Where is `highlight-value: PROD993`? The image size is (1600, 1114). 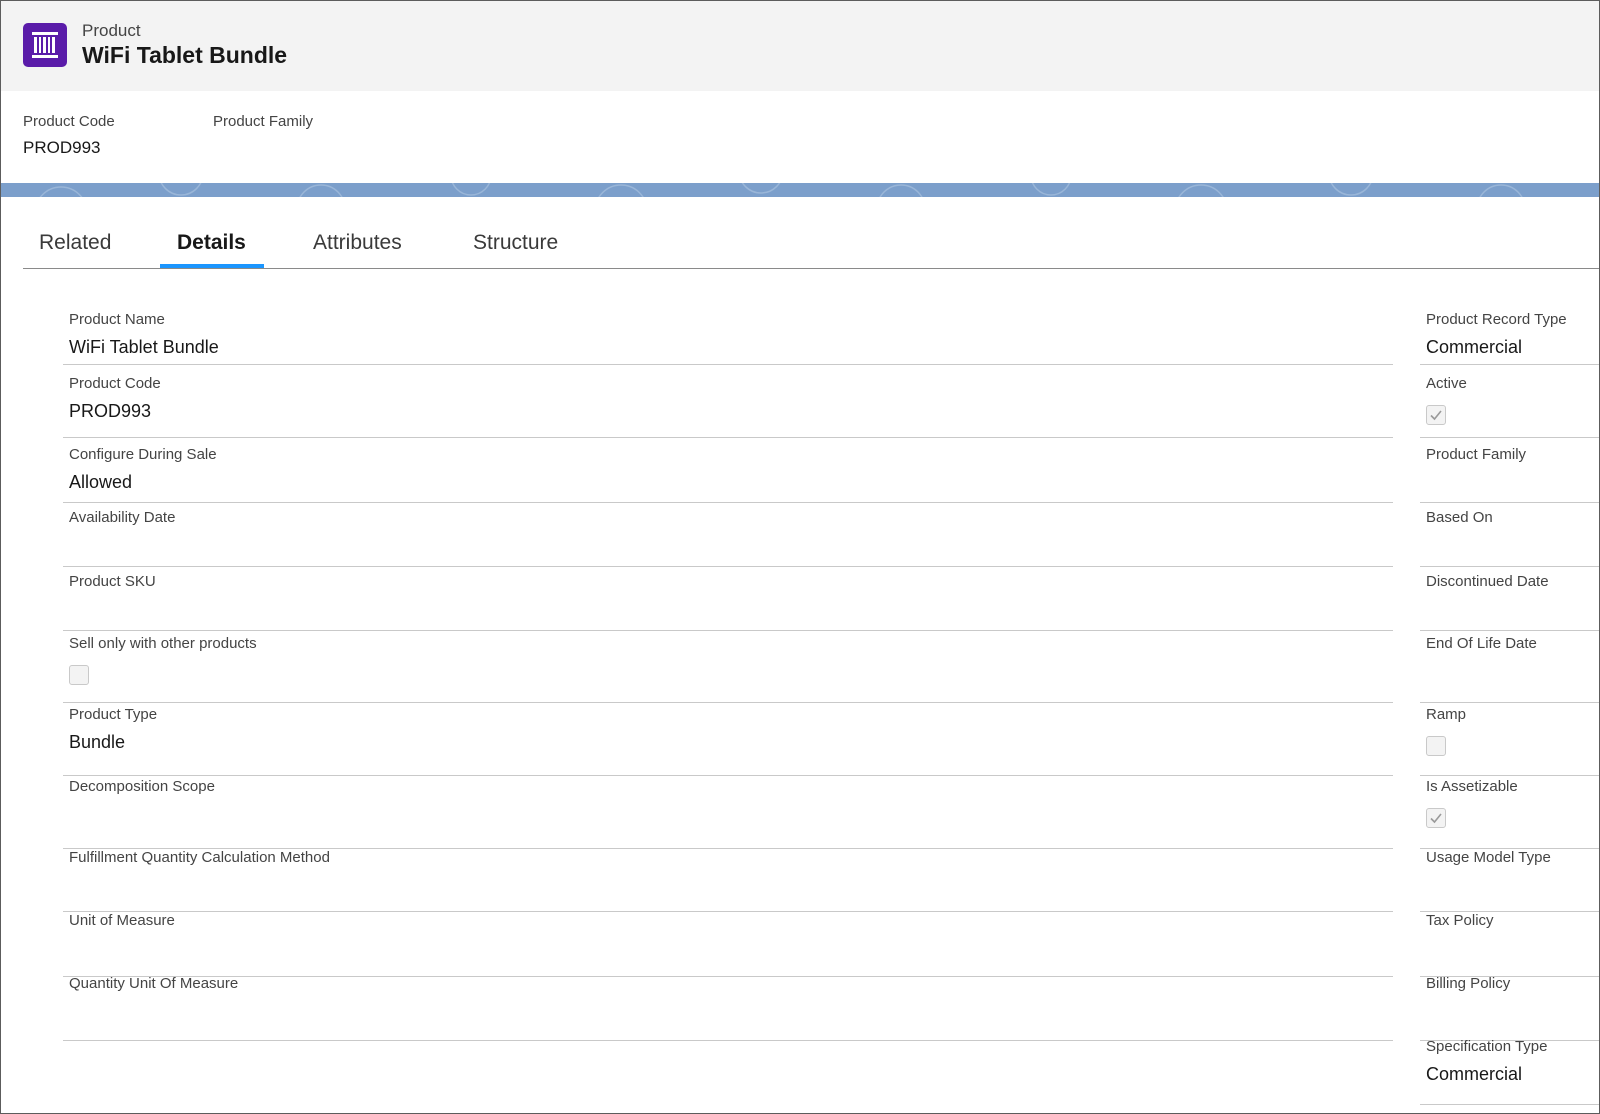
highlight-value: PROD993 is located at coordinates (62, 147).